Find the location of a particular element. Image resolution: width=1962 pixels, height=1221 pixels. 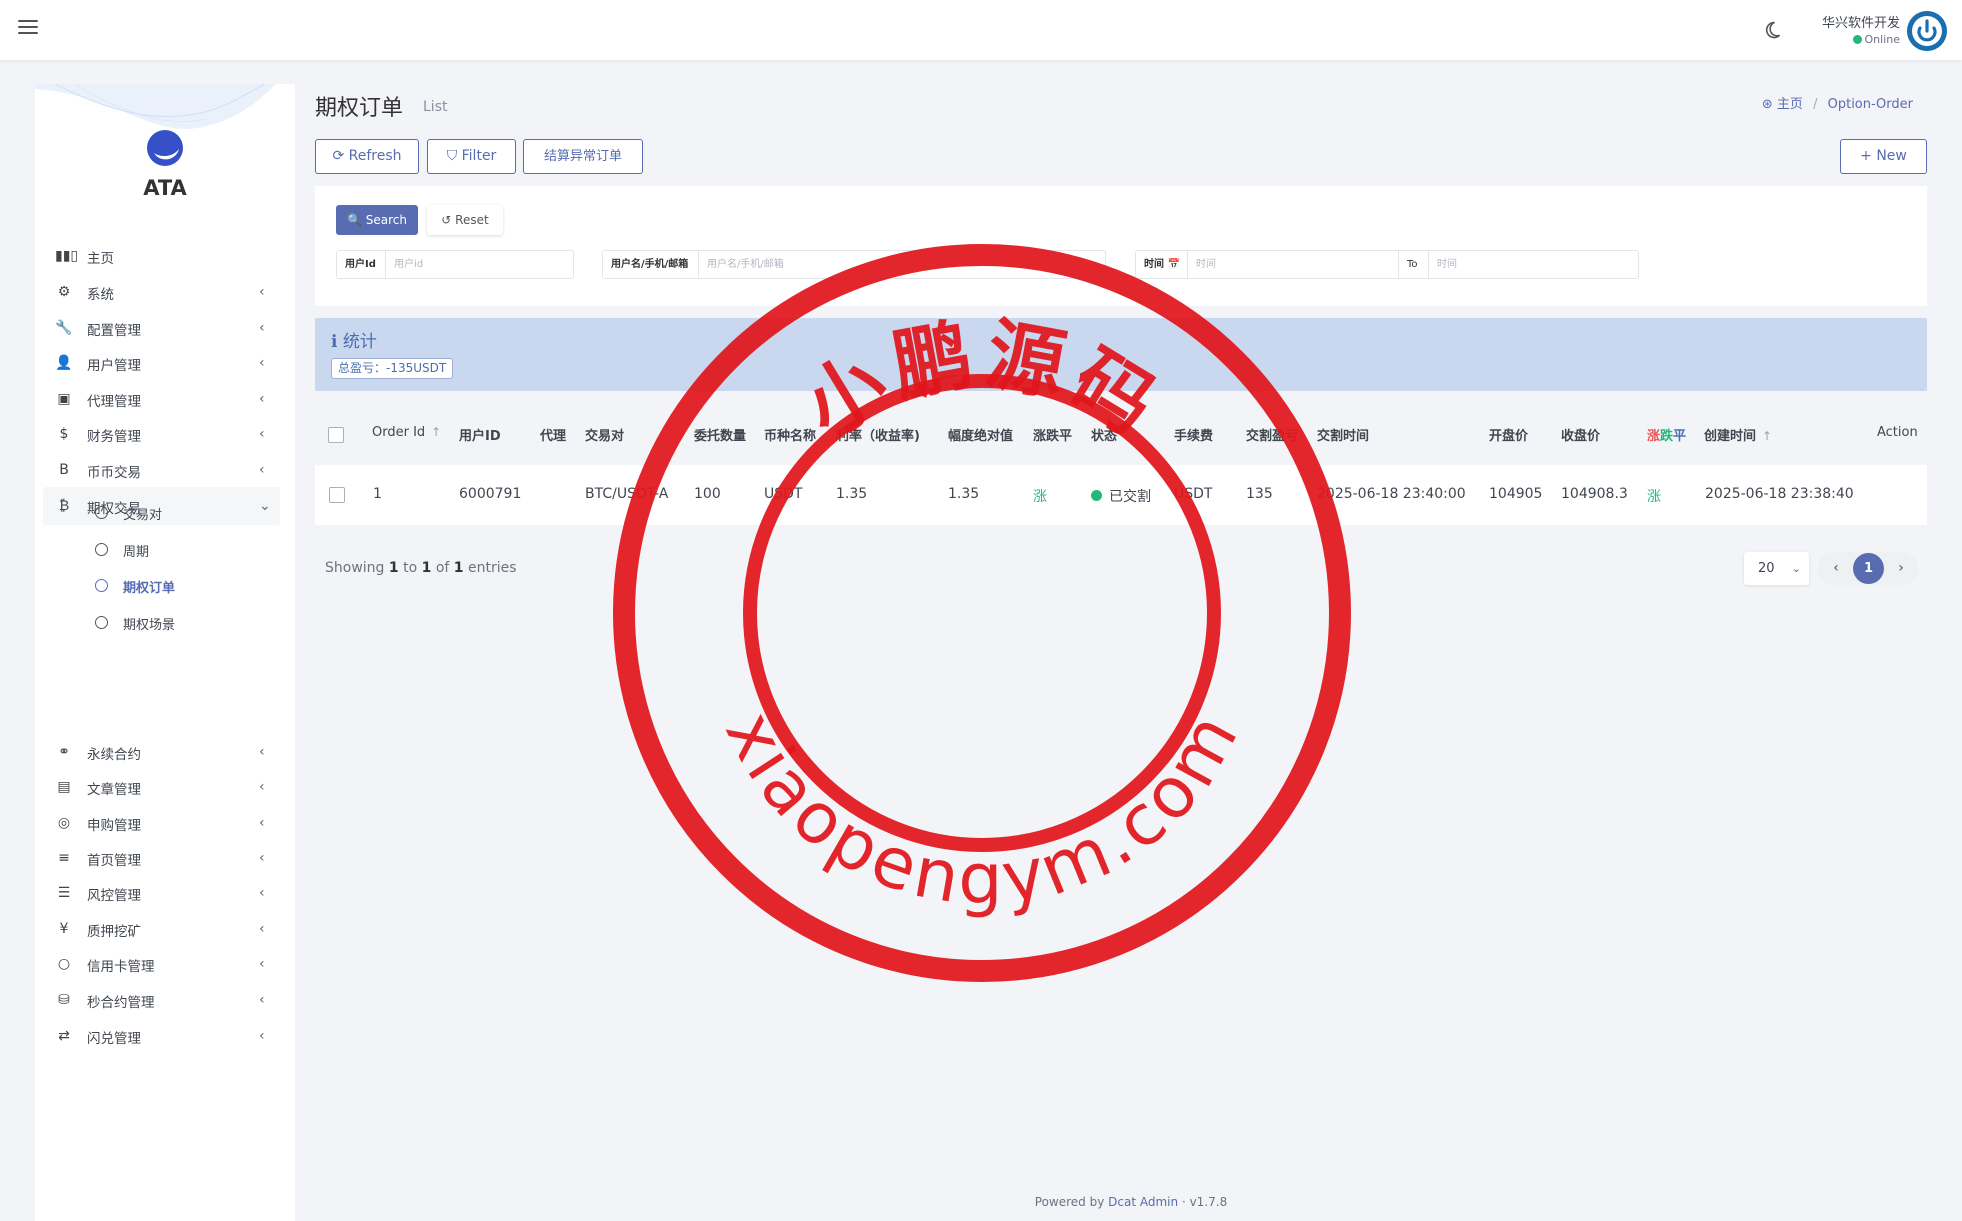

column-header: 幅度绝对值 is located at coordinates (981, 436).